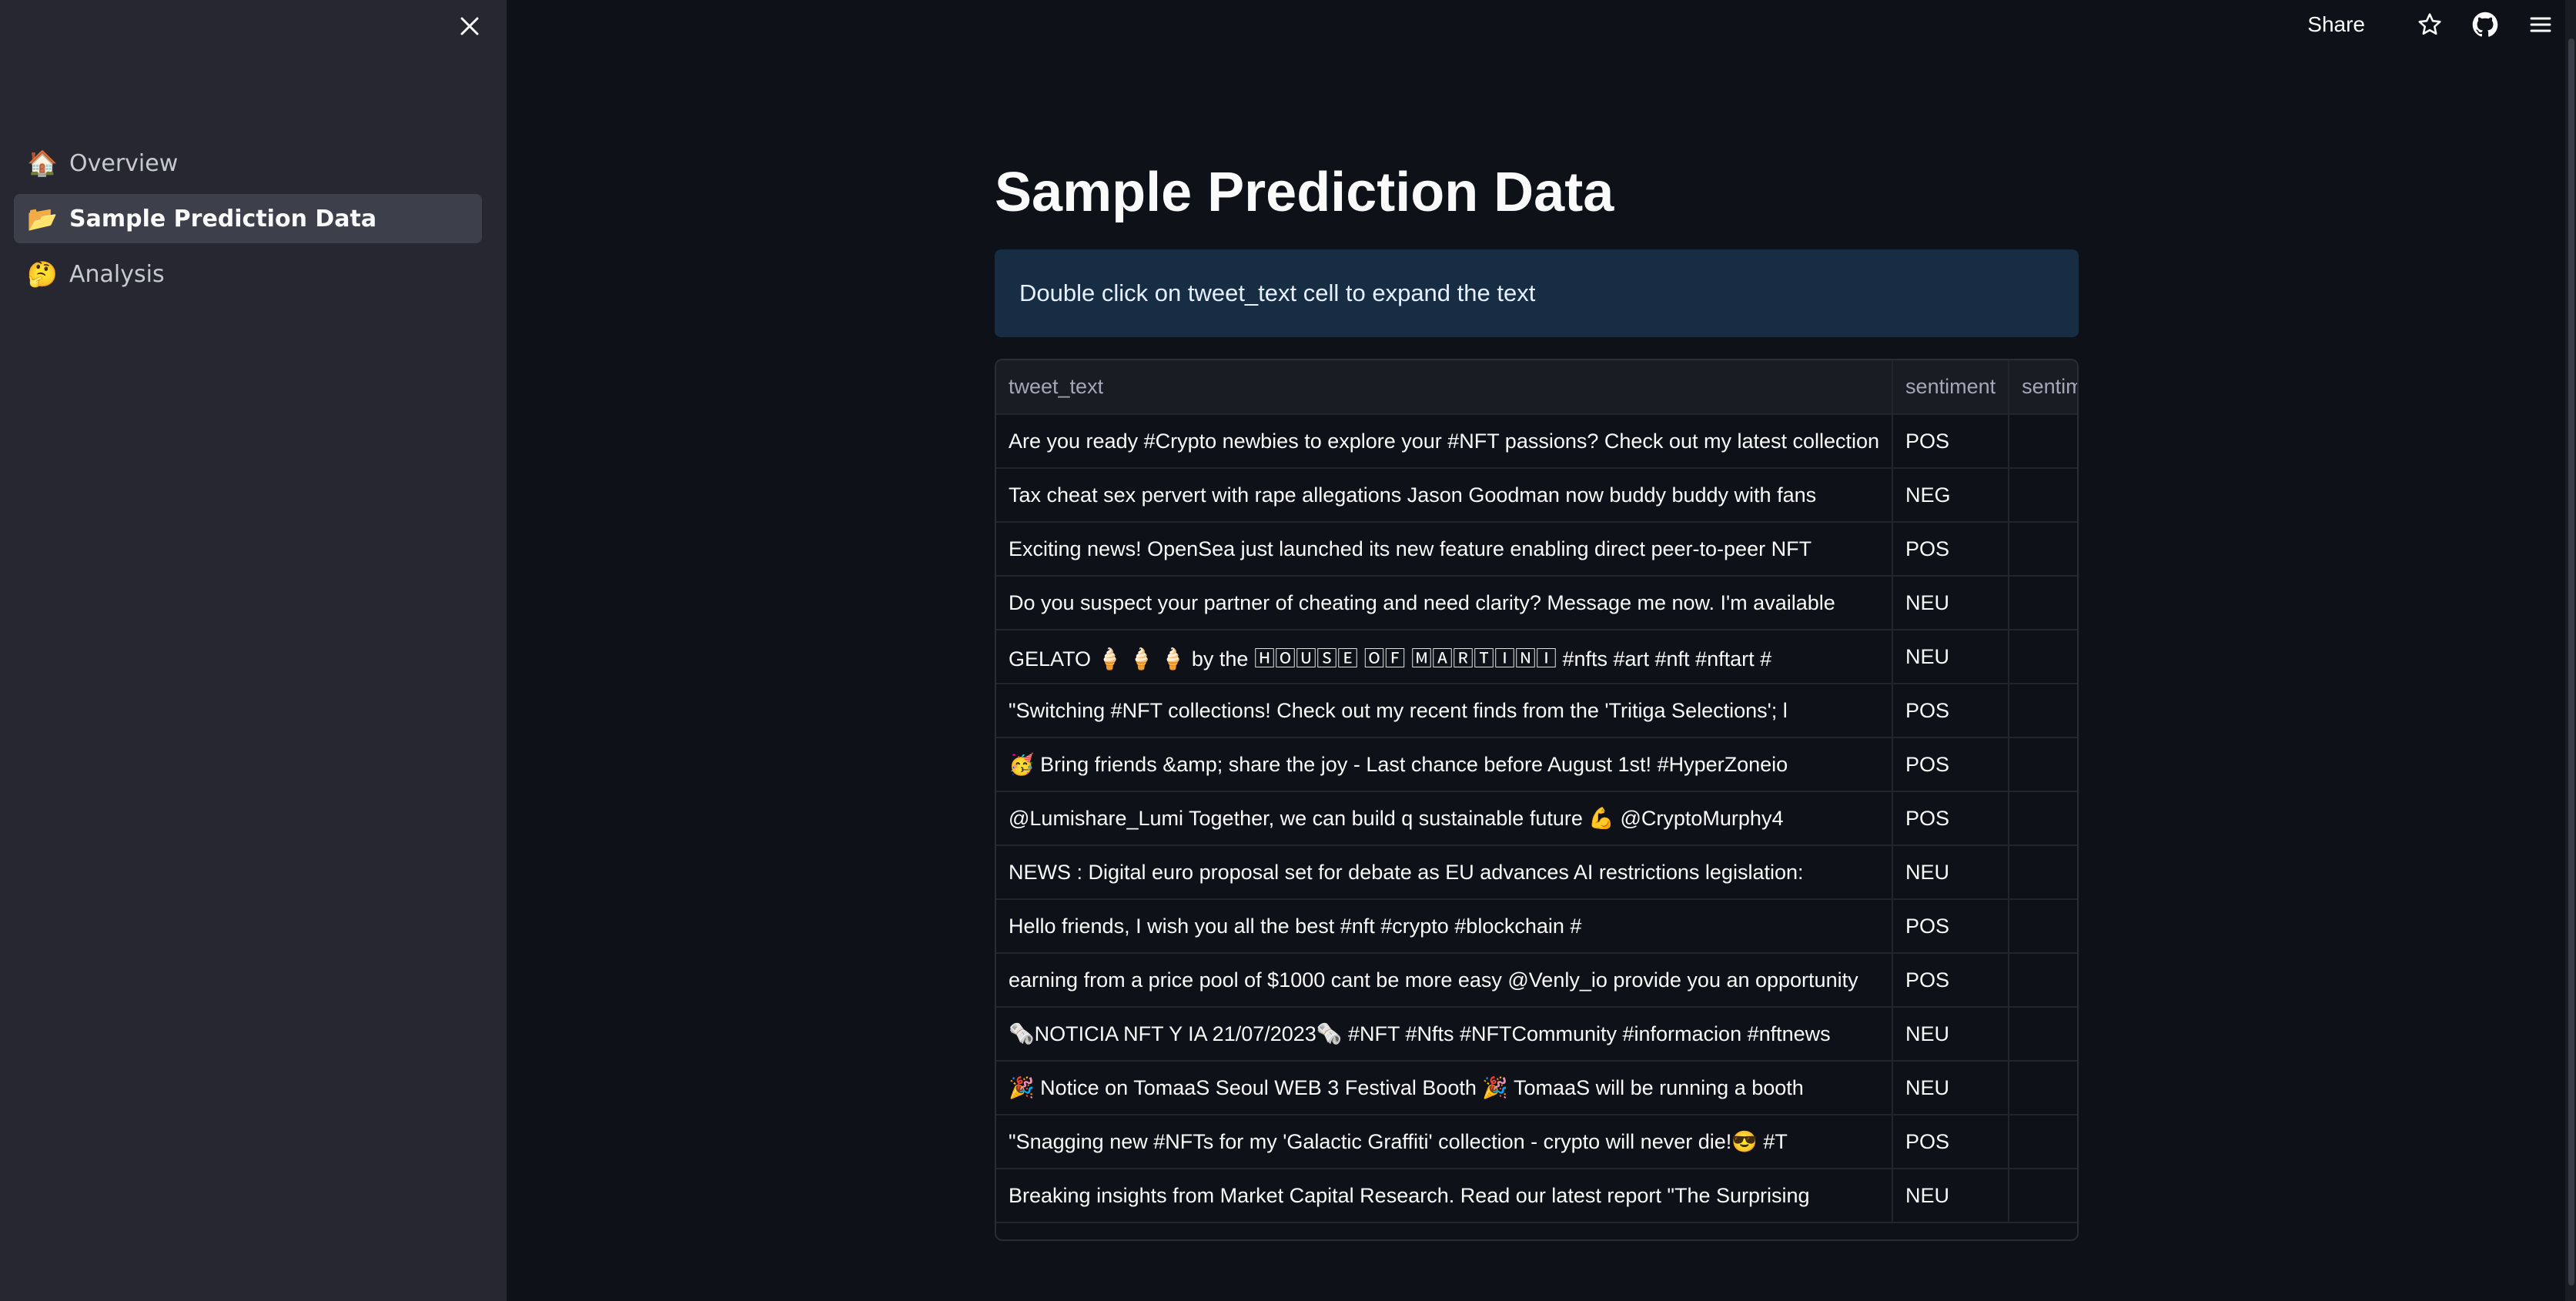 This screenshot has height=1301, width=2576. What do you see at coordinates (2043, 603) in the screenshot?
I see `cell-sentiment-score: 0.7925` at bounding box center [2043, 603].